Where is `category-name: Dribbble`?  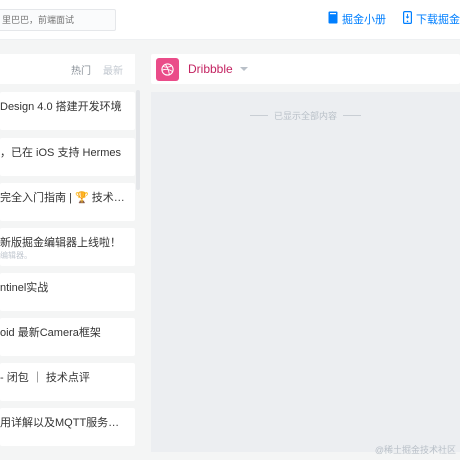 category-name: Dribbble is located at coordinates (210, 69).